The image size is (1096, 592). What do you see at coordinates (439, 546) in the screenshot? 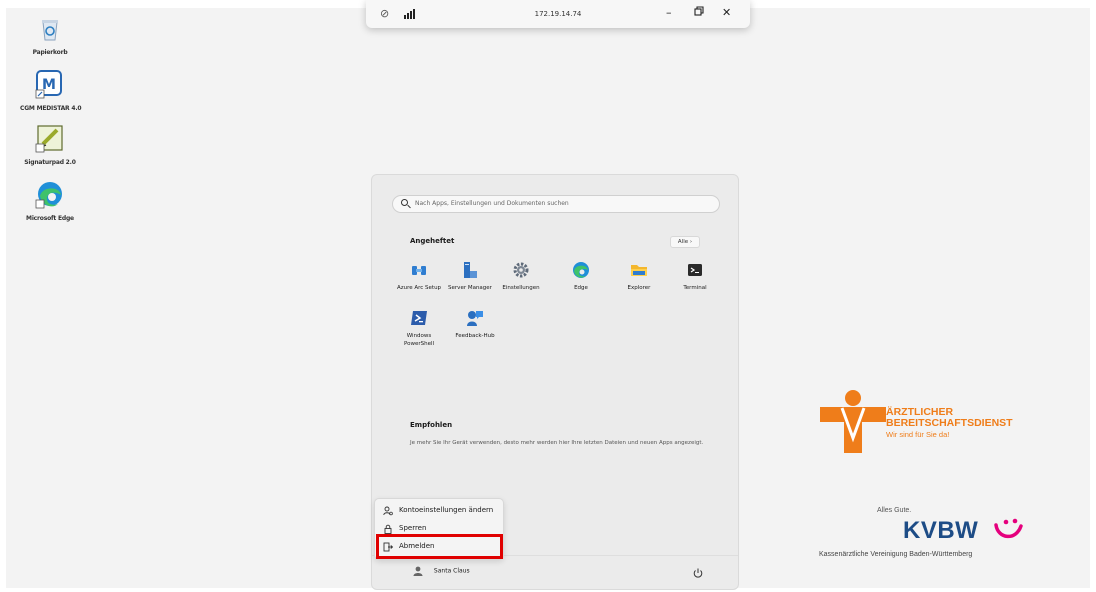
I see `sign-out-highlight-box` at bounding box center [439, 546].